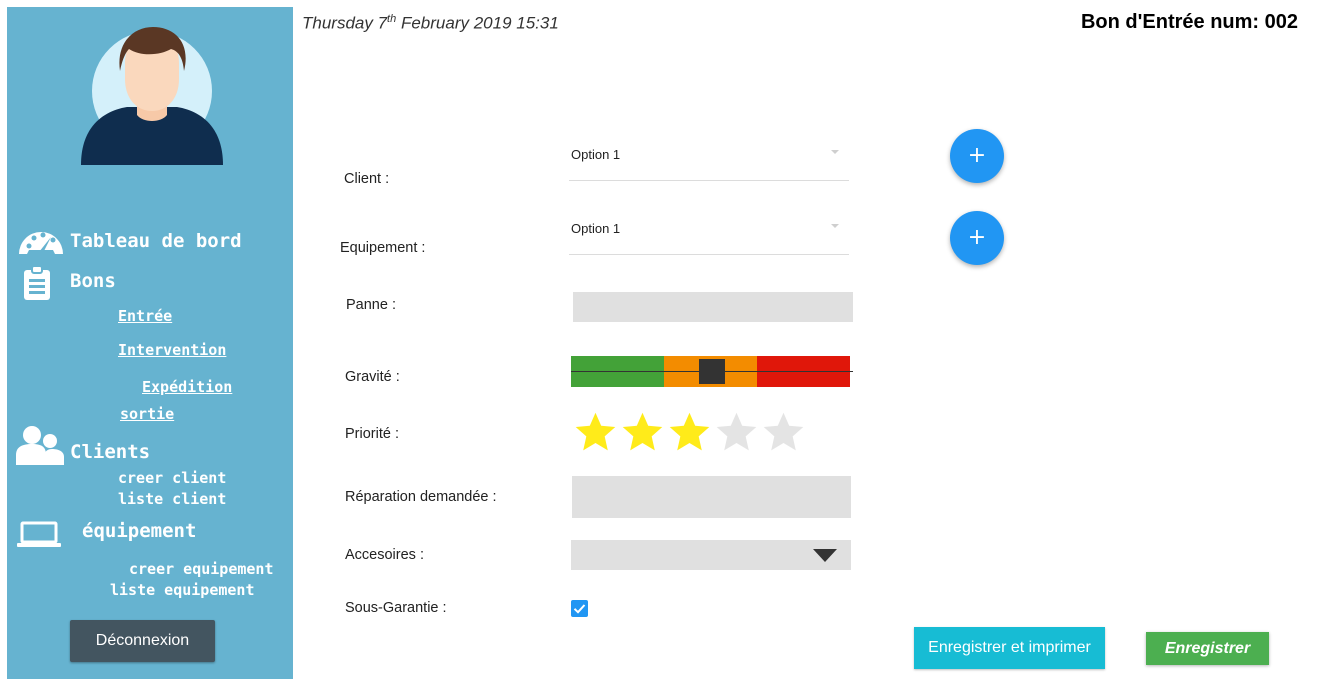 This screenshot has width=1318, height=679. Describe the element at coordinates (371, 305) in the screenshot. I see `panne-label: Panne :` at that location.